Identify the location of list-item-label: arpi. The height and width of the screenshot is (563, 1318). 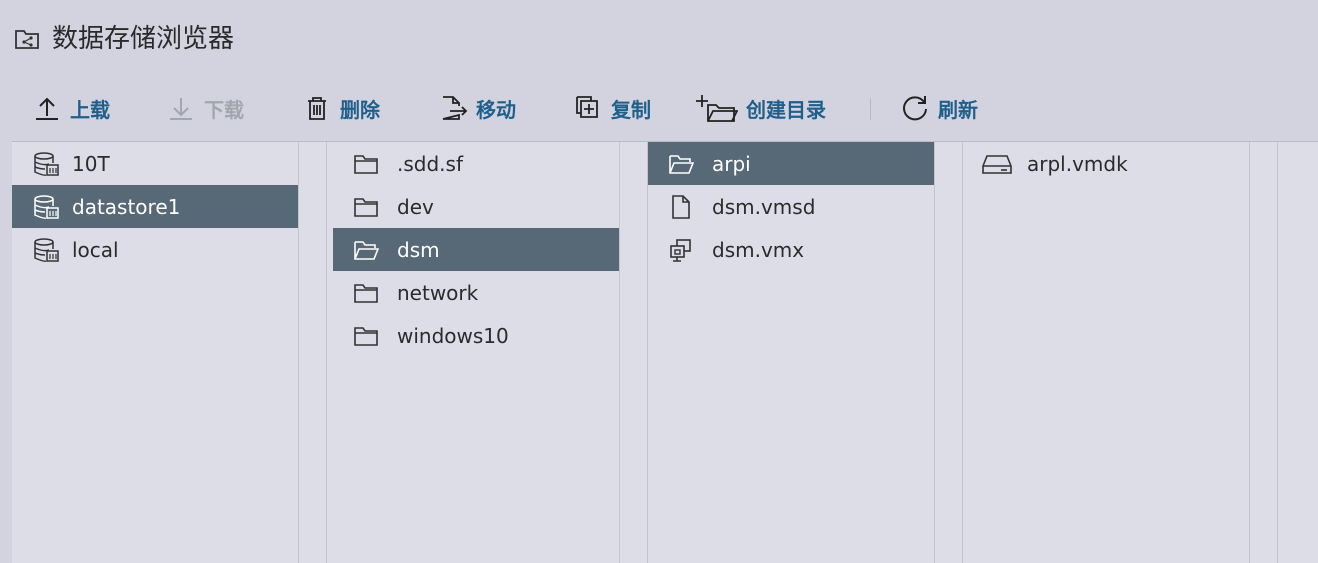
(731, 163).